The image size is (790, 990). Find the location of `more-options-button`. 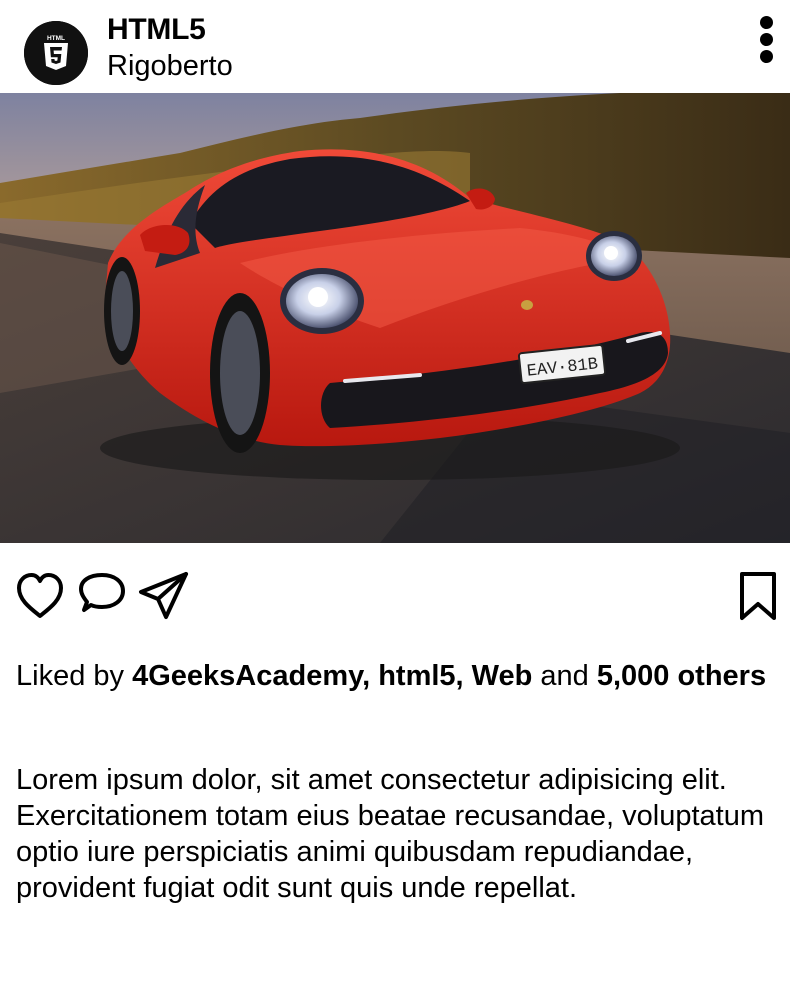

more-options-button is located at coordinates (767, 39).